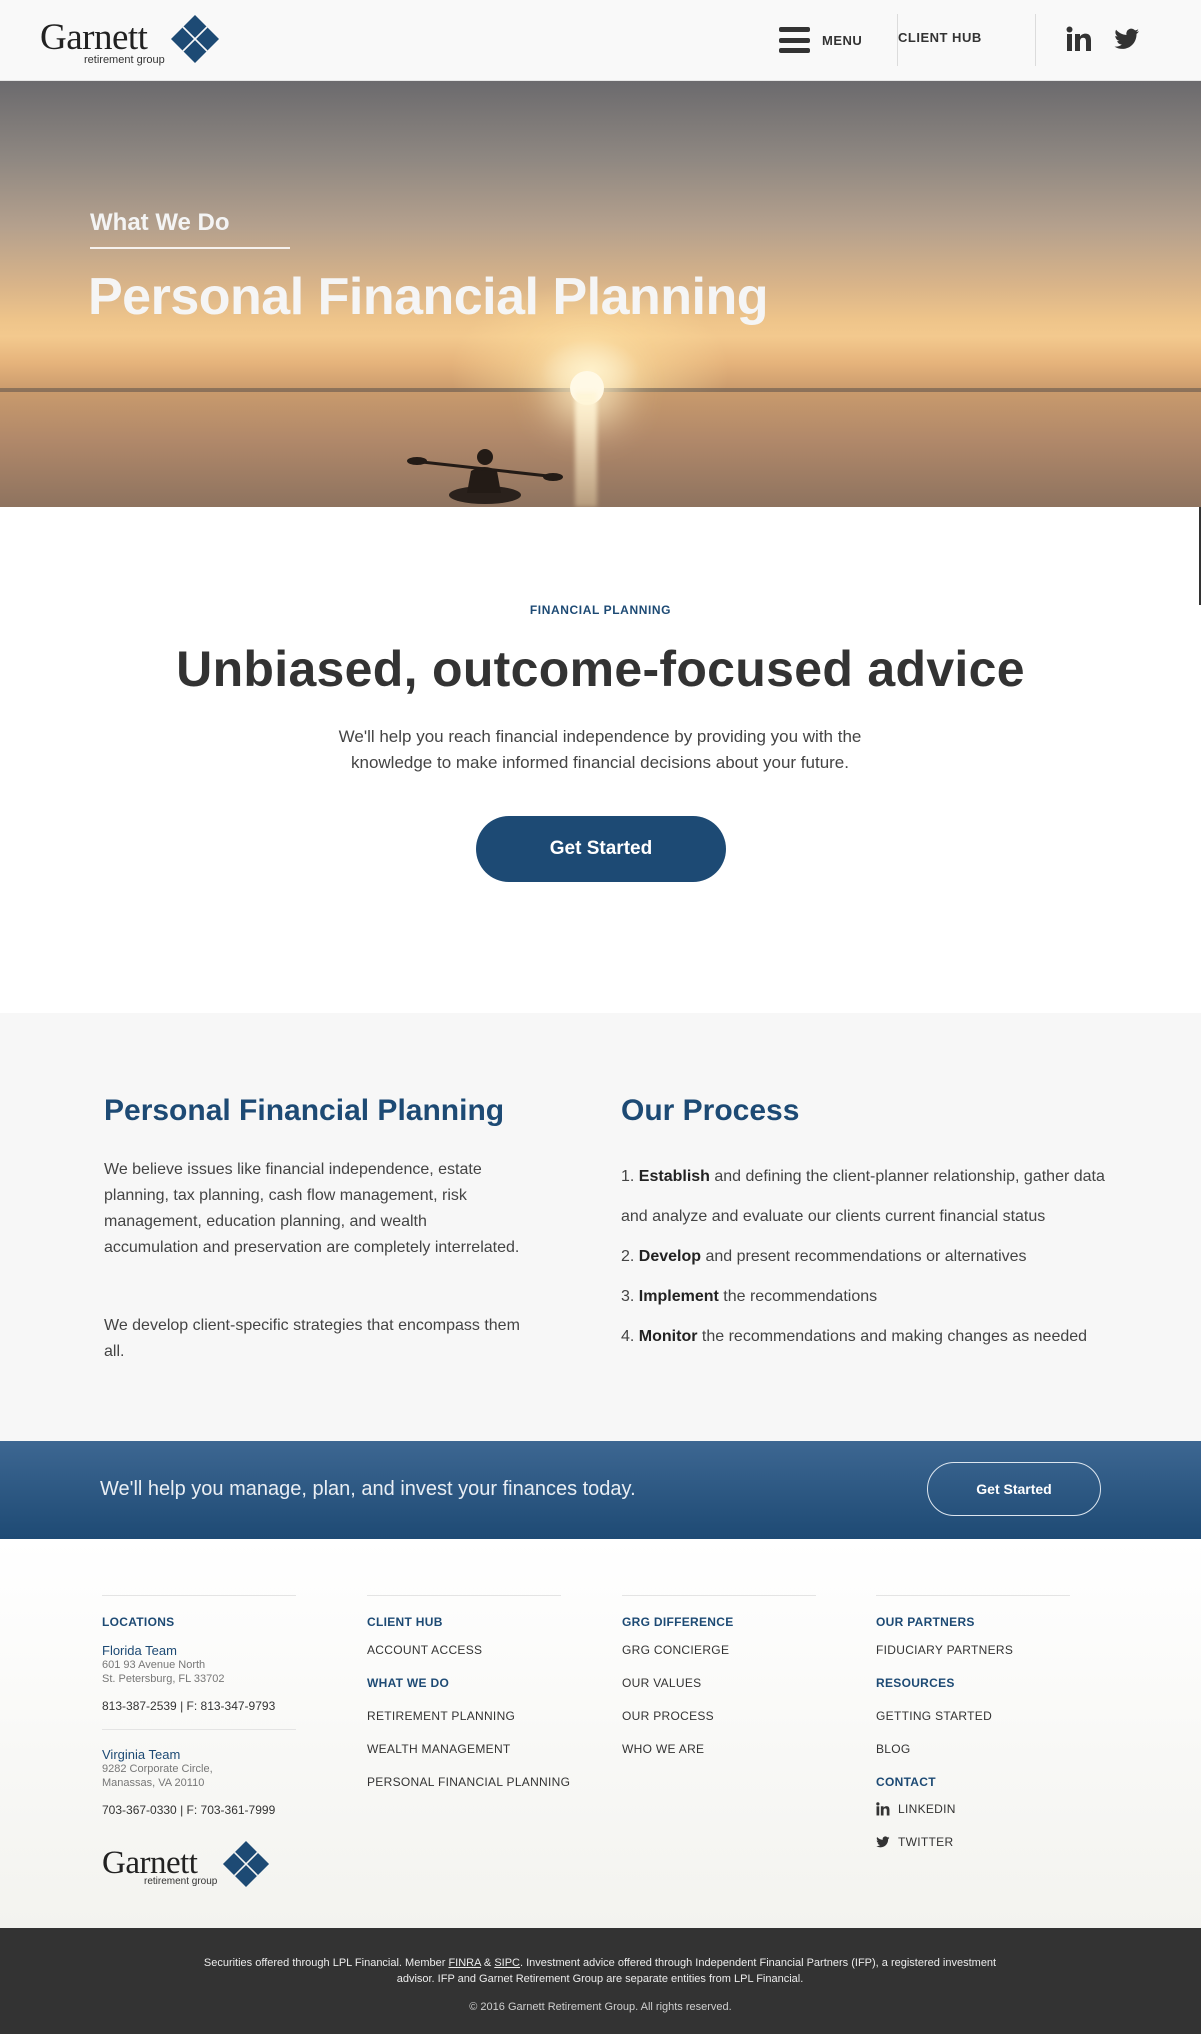  What do you see at coordinates (153, 1783) in the screenshot?
I see `virginia-address-line: Manassas, VA 20110` at bounding box center [153, 1783].